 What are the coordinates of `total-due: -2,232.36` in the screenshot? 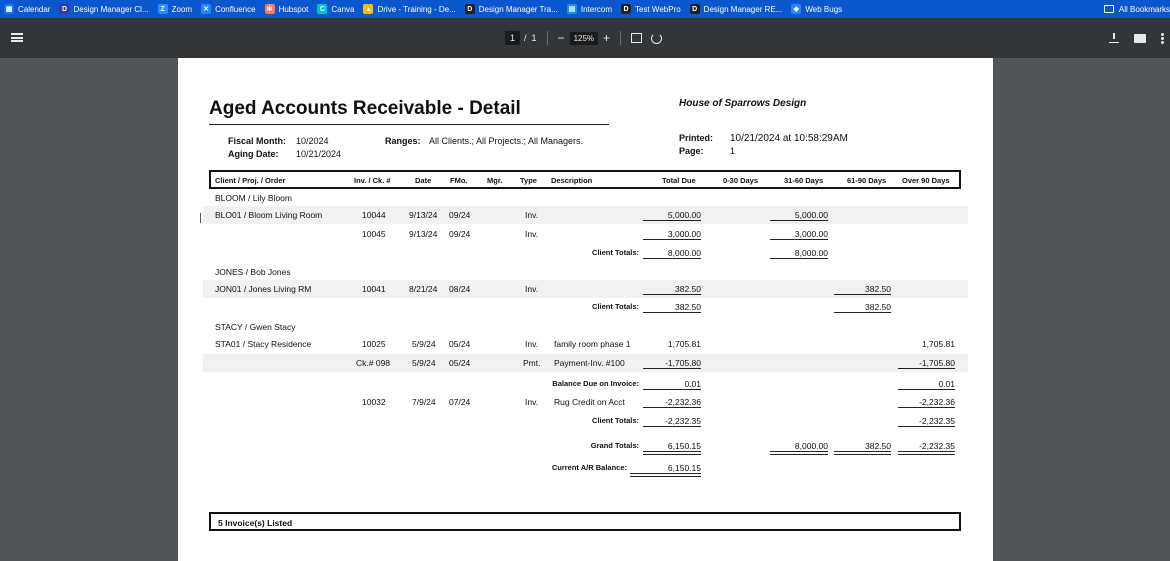 It's located at (672, 402).